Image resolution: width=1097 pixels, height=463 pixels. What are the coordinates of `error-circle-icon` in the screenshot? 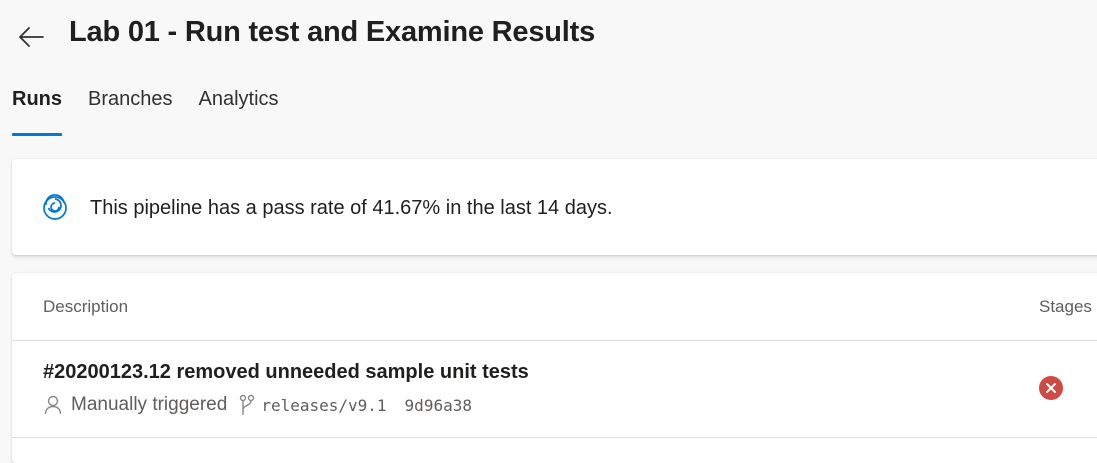 It's located at (1051, 388).